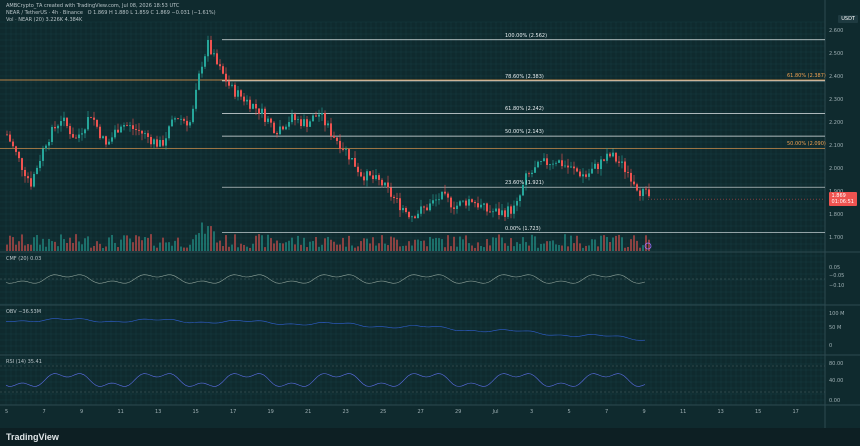 This screenshot has height=446, width=860. I want to click on date-tick-label: 27, so click(420, 412).